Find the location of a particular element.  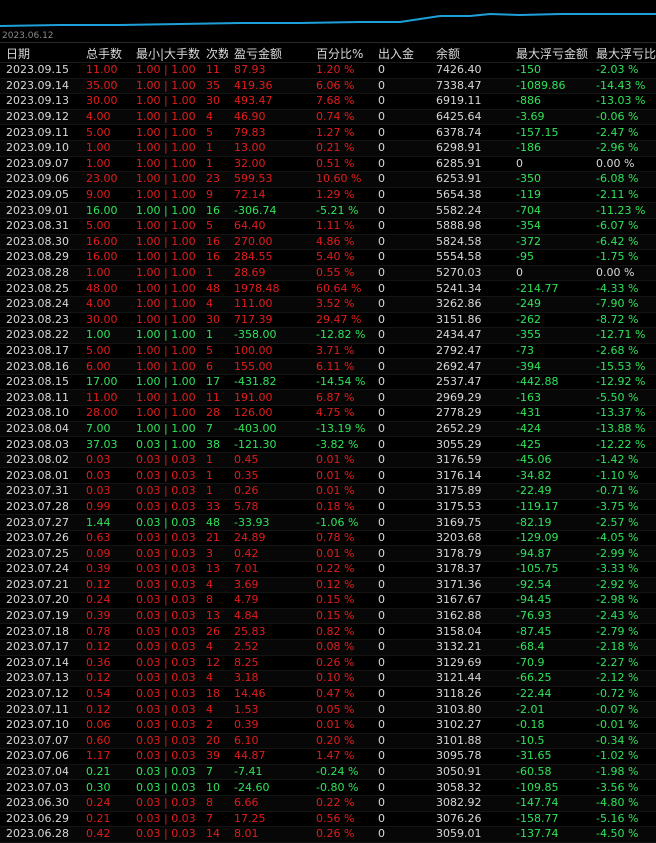

cell-balance: 3167.67 is located at coordinates (470, 600).